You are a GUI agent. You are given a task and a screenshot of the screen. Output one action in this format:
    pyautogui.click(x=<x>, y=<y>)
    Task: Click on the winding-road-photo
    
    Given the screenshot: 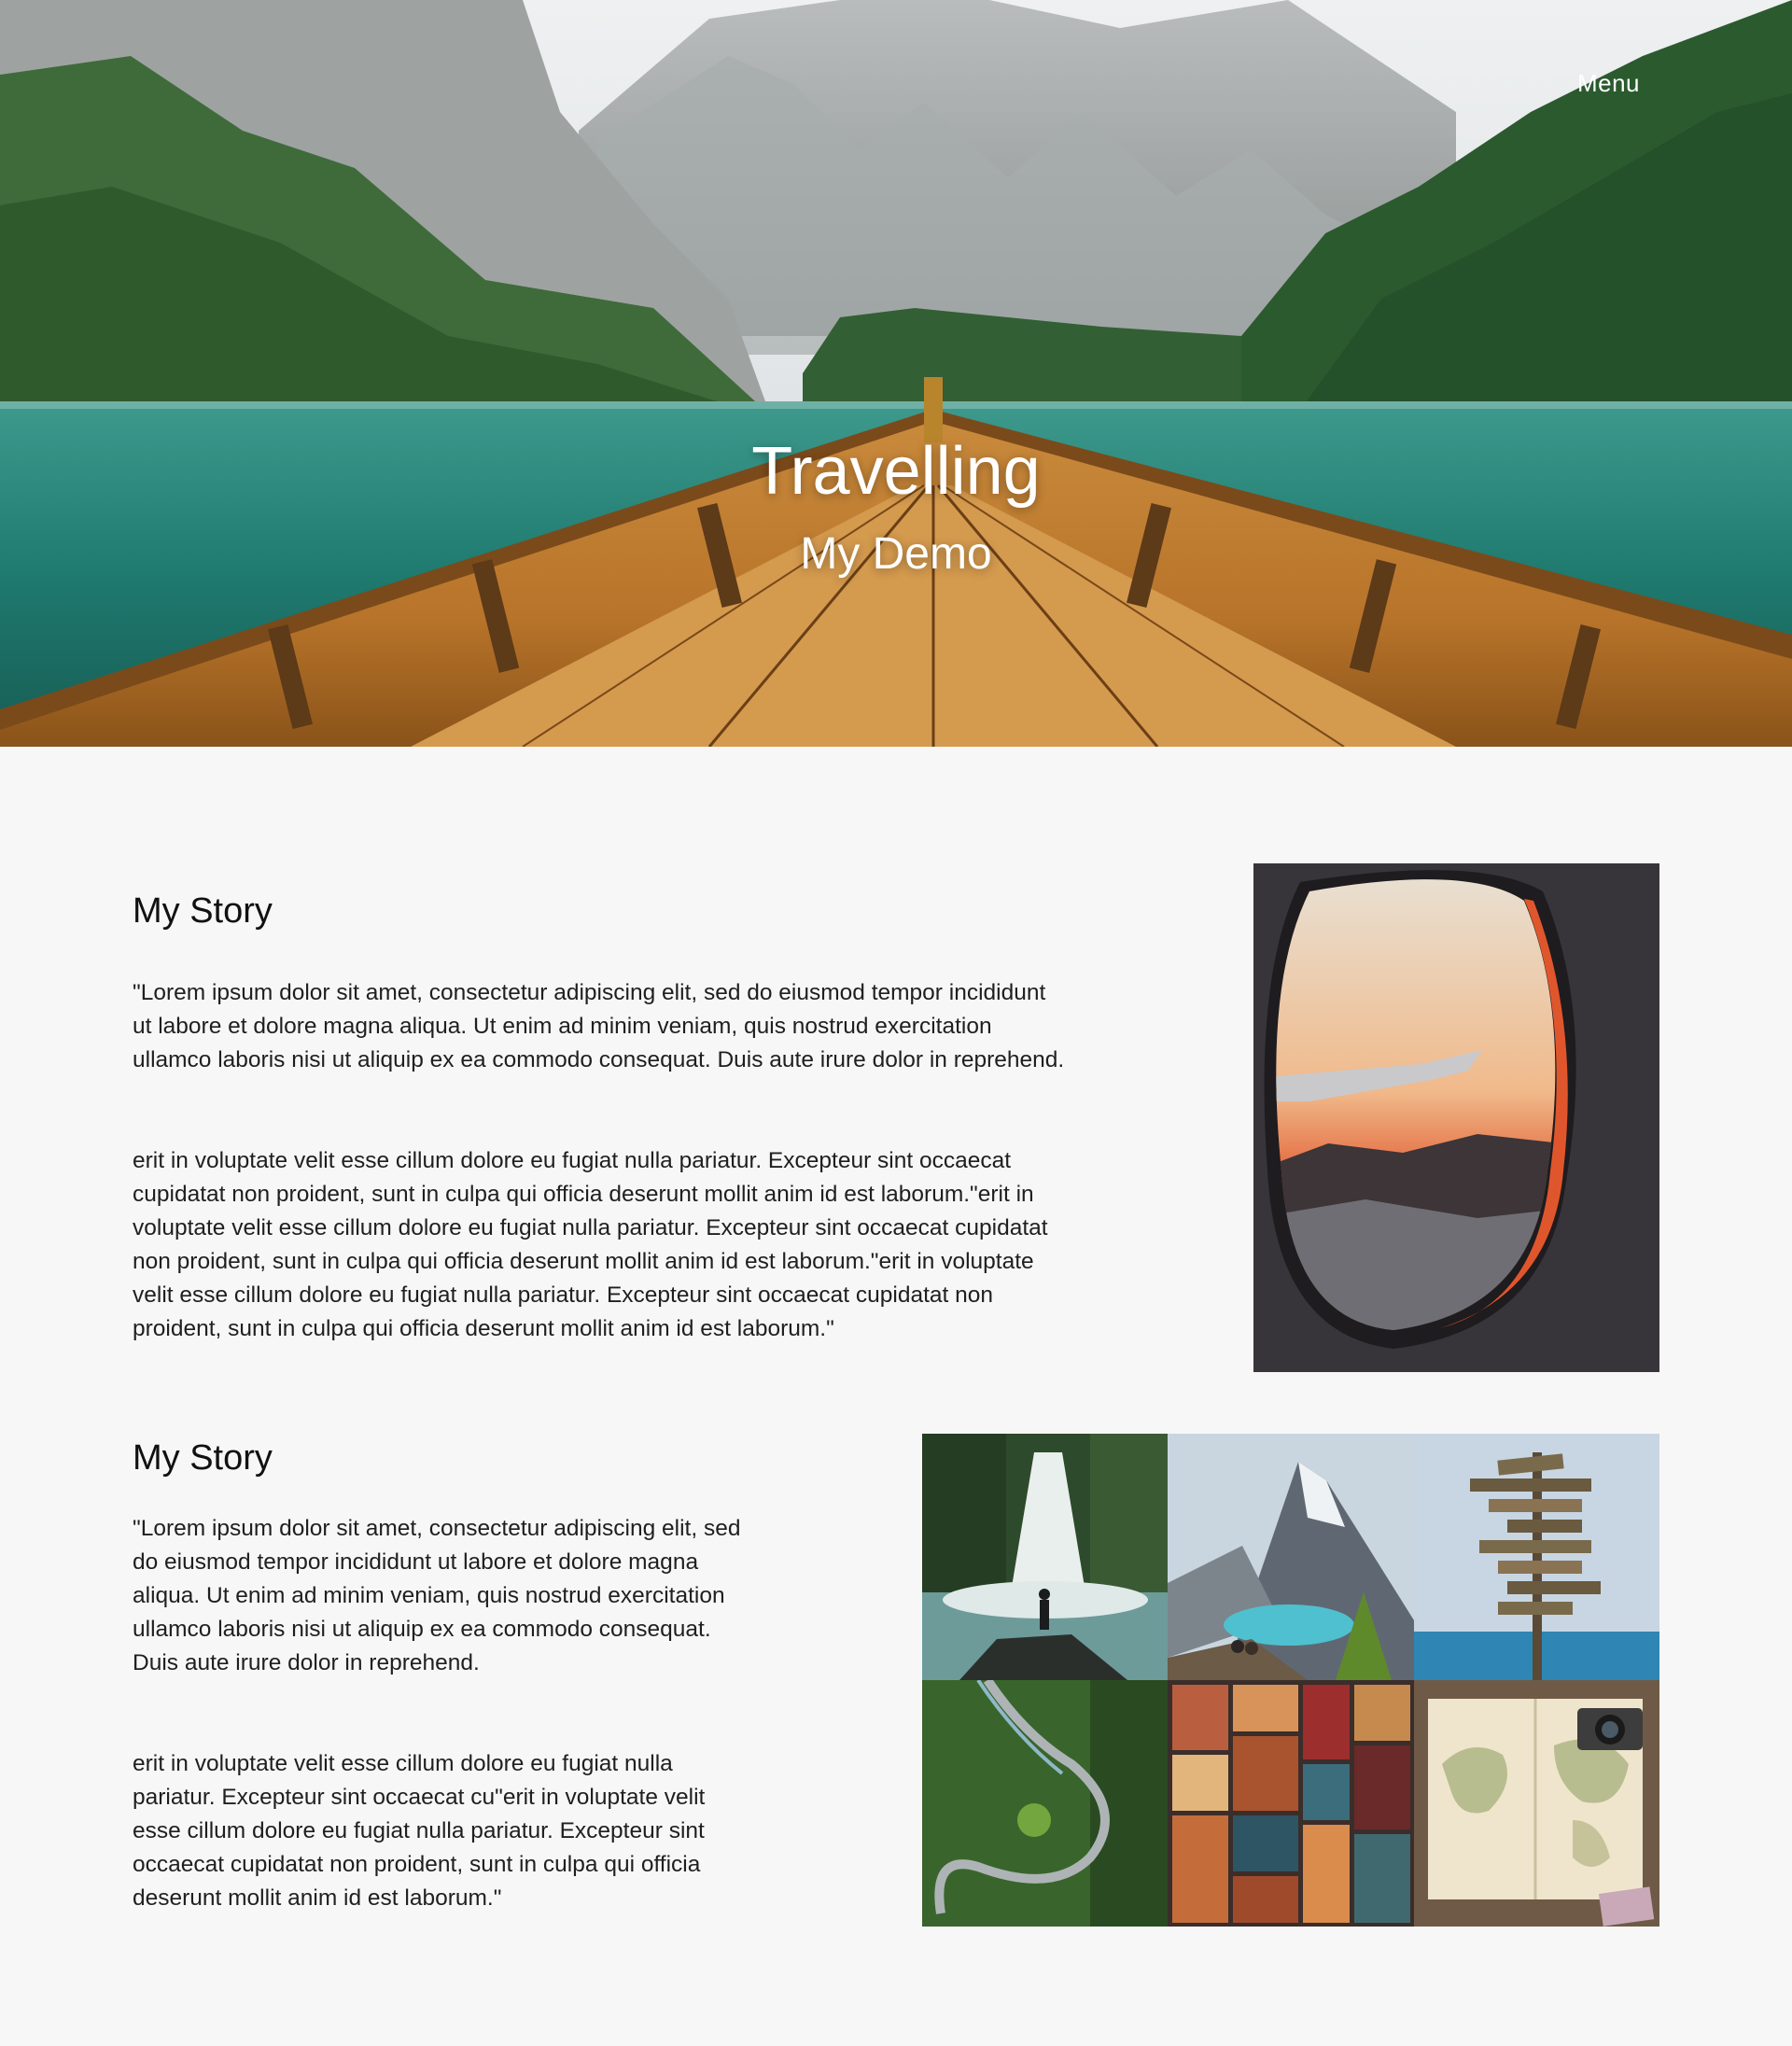 What is the action you would take?
    pyautogui.click(x=1045, y=1803)
    